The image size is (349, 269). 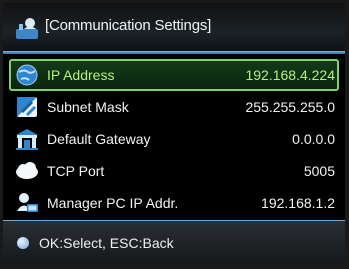 I want to click on manager-pc-ip-label: Manager PC IP Addr., so click(x=113, y=203).